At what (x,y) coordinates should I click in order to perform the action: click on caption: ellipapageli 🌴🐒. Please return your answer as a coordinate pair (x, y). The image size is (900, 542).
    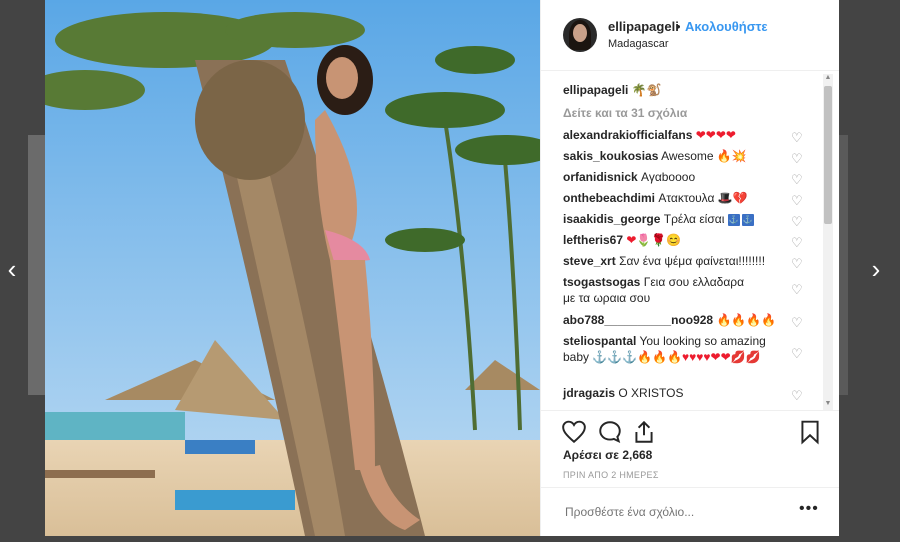
    Looking at the image, I should click on (683, 90).